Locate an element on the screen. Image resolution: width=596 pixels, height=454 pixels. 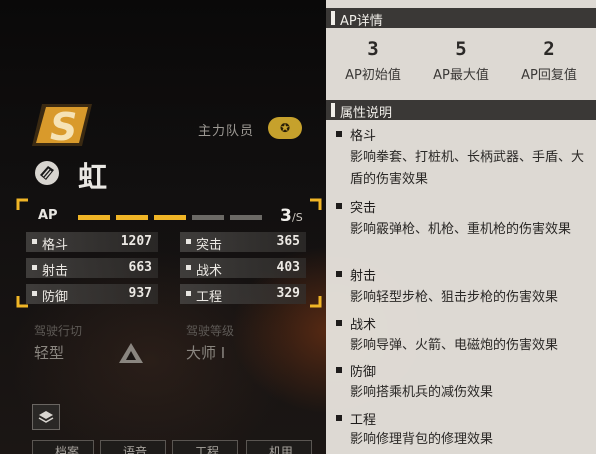
attr-desc: 影响搭乘机兵的减伤效果 is located at coordinates (422, 392).